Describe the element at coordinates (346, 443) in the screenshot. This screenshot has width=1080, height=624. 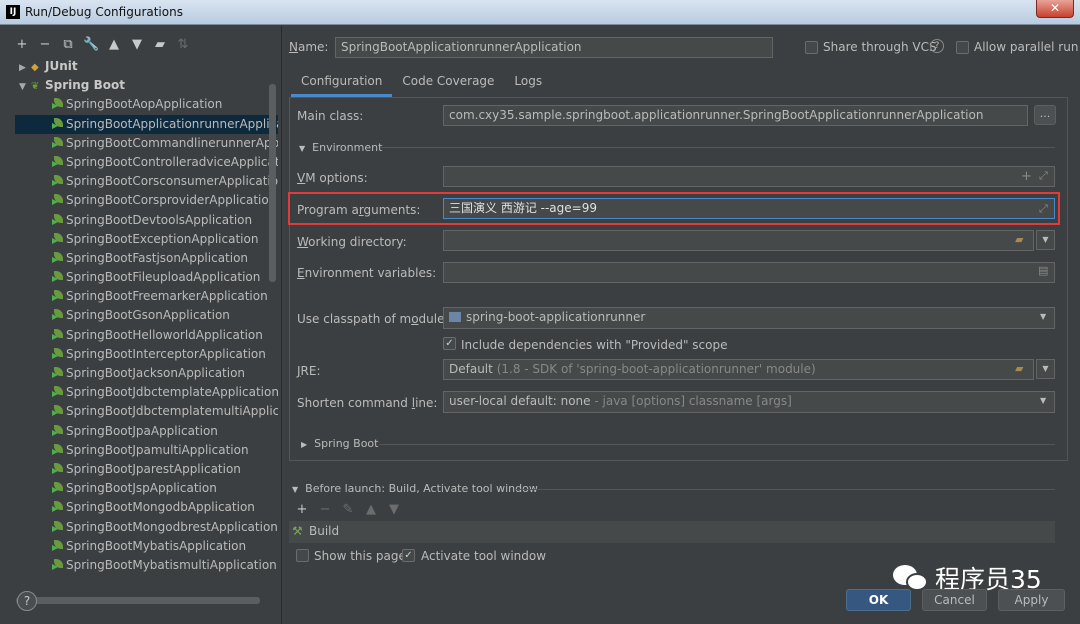
I see `spring-boot-section-label: Spring Boot` at that location.